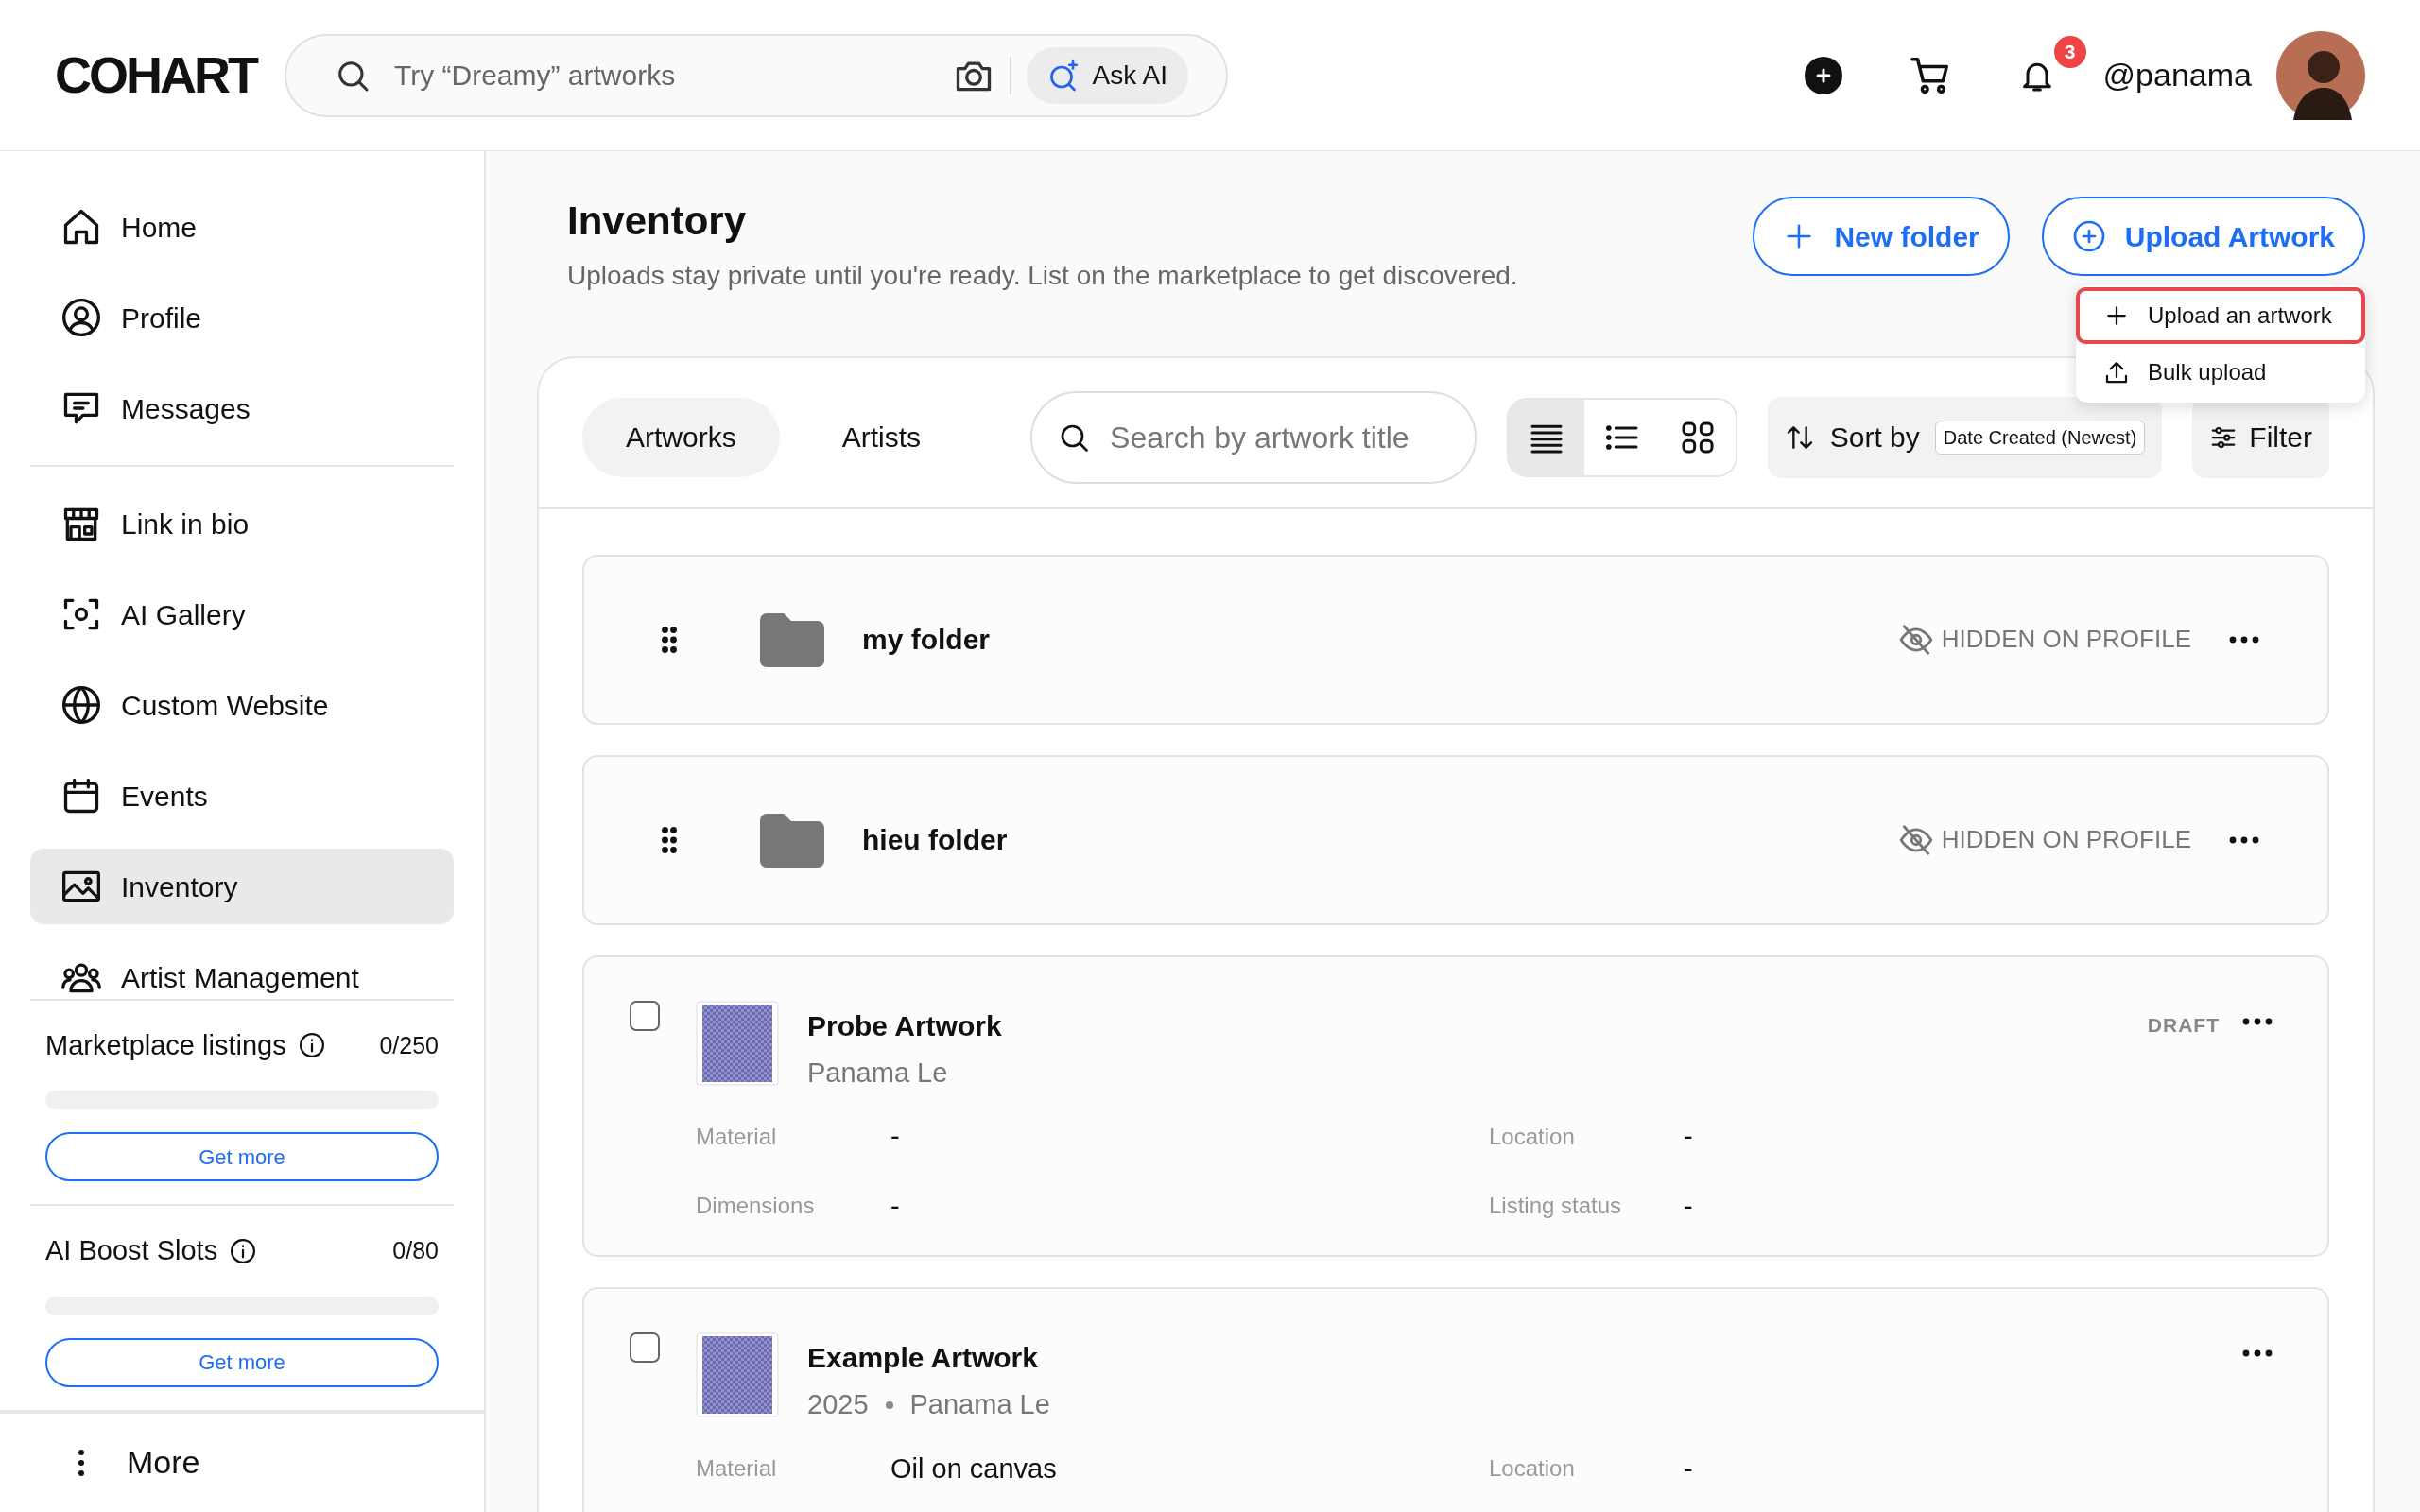 The image size is (2420, 1512). What do you see at coordinates (2089, 236) in the screenshot?
I see `plus-circle-icon` at bounding box center [2089, 236].